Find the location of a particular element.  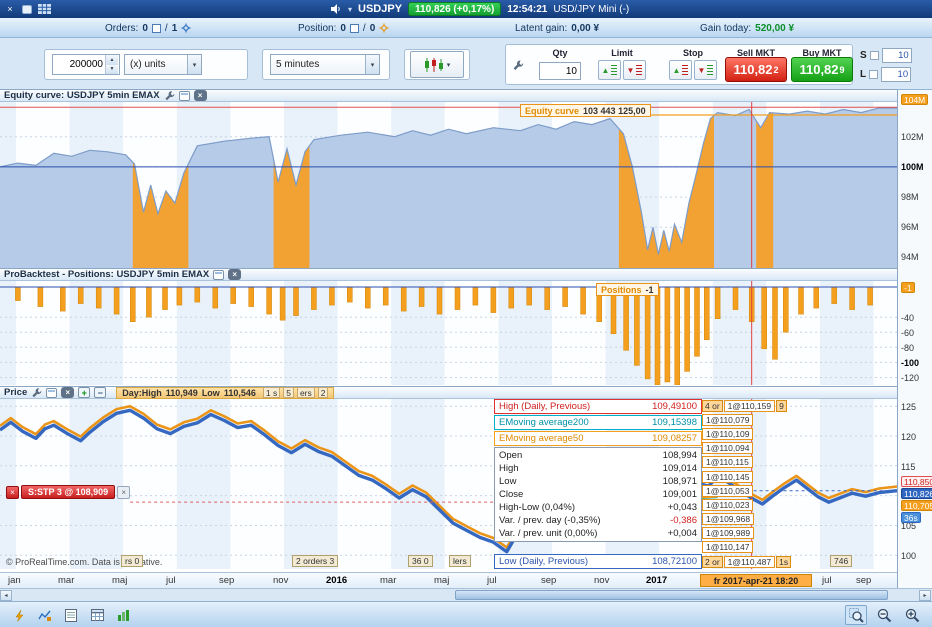

limit-order-input is located at coordinates (896, 74).